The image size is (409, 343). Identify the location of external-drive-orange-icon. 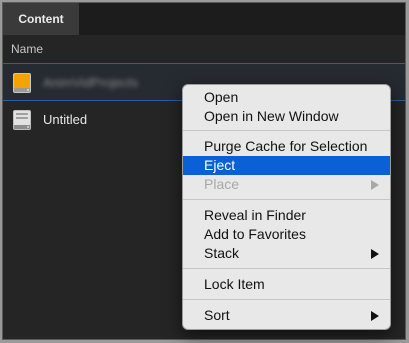
(22, 83).